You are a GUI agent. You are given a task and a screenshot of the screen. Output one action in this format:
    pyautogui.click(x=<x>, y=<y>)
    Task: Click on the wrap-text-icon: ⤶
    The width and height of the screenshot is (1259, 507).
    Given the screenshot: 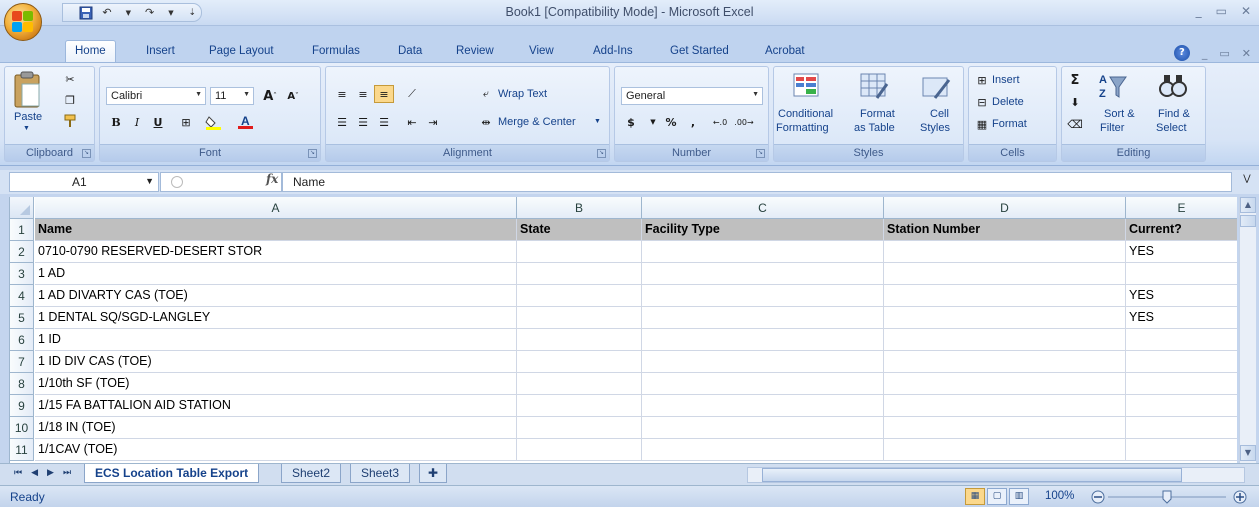 What is the action you would take?
    pyautogui.click(x=486, y=94)
    